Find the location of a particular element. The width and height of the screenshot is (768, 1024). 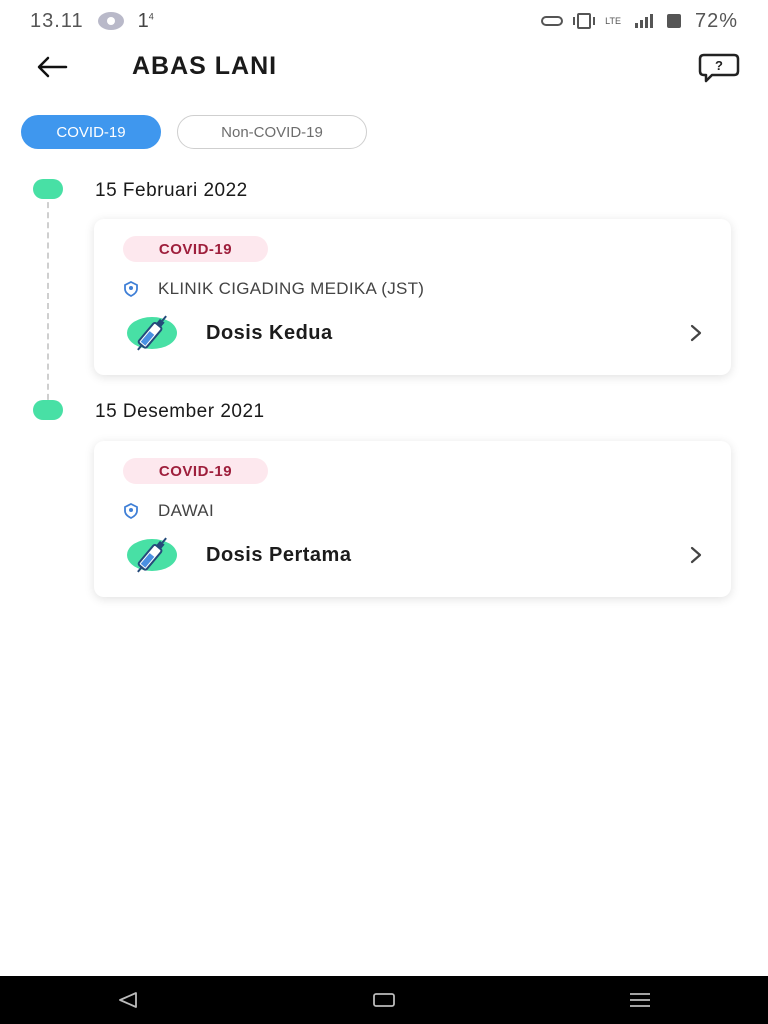

record-date: 15 Februari 2022 is located at coordinates (171, 190).